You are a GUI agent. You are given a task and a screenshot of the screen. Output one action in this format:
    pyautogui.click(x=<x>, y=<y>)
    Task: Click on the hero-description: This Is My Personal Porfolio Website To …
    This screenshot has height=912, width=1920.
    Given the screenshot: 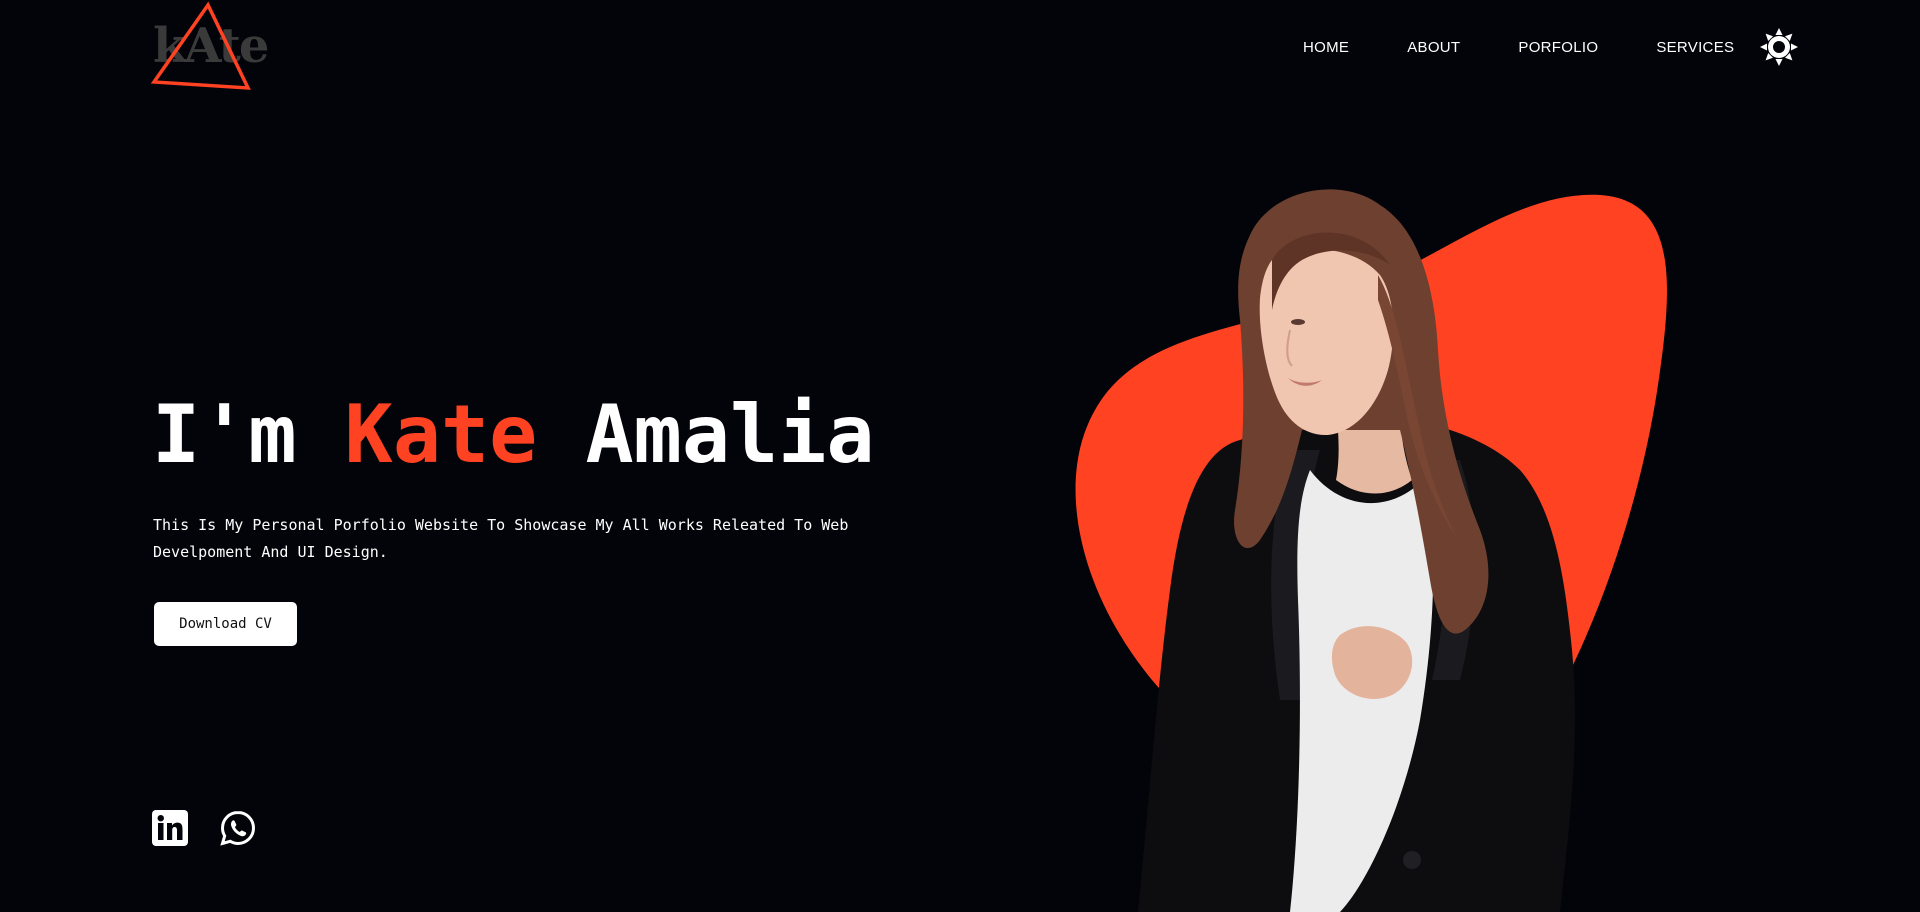 What is the action you would take?
    pyautogui.click(x=501, y=538)
    